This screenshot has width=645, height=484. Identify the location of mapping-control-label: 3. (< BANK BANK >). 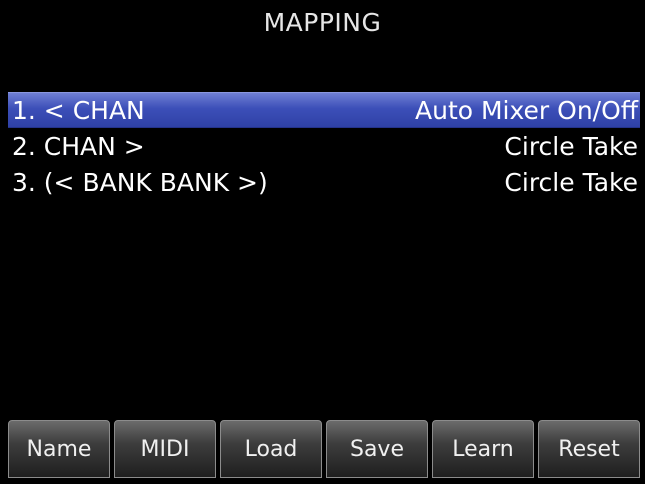
(140, 182).